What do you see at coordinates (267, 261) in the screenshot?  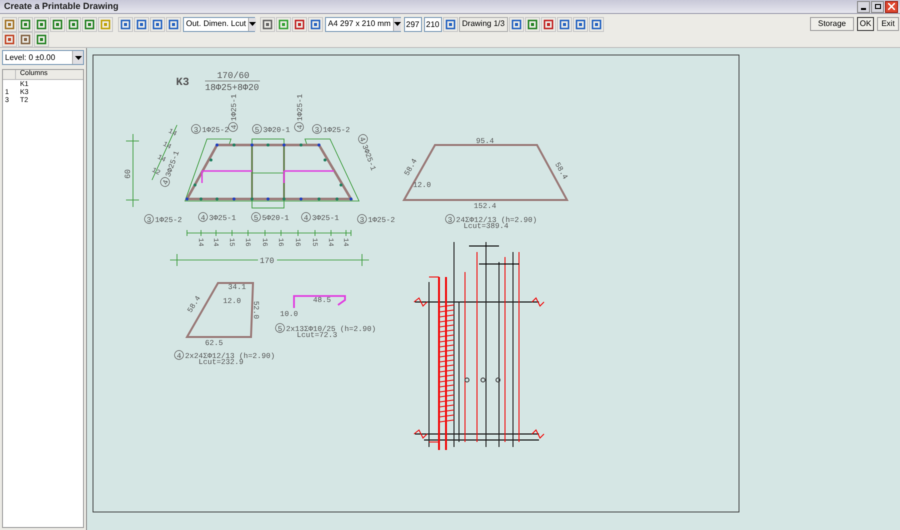 I see `dimension-value: 170` at bounding box center [267, 261].